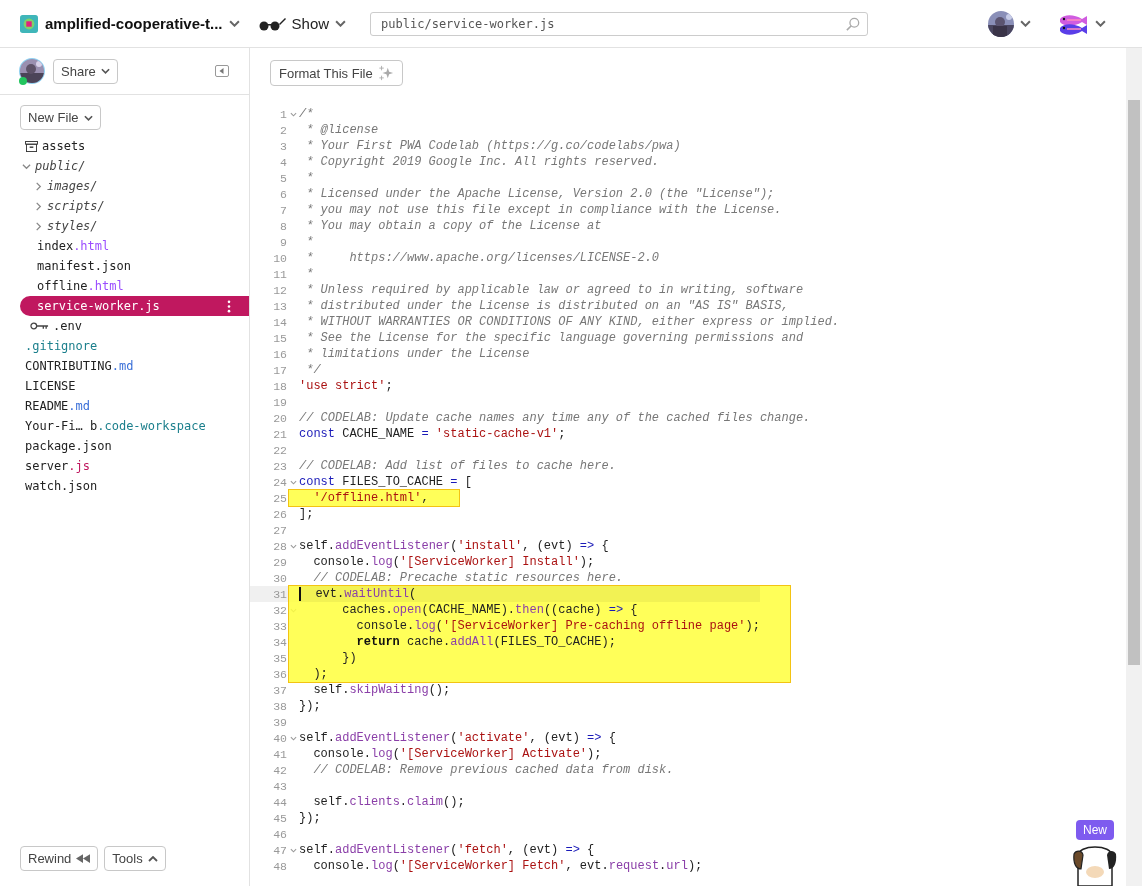 The width and height of the screenshot is (1142, 886). What do you see at coordinates (453, 562) in the screenshot?
I see `code-line: console.log('[ServiceWorker] Install');` at bounding box center [453, 562].